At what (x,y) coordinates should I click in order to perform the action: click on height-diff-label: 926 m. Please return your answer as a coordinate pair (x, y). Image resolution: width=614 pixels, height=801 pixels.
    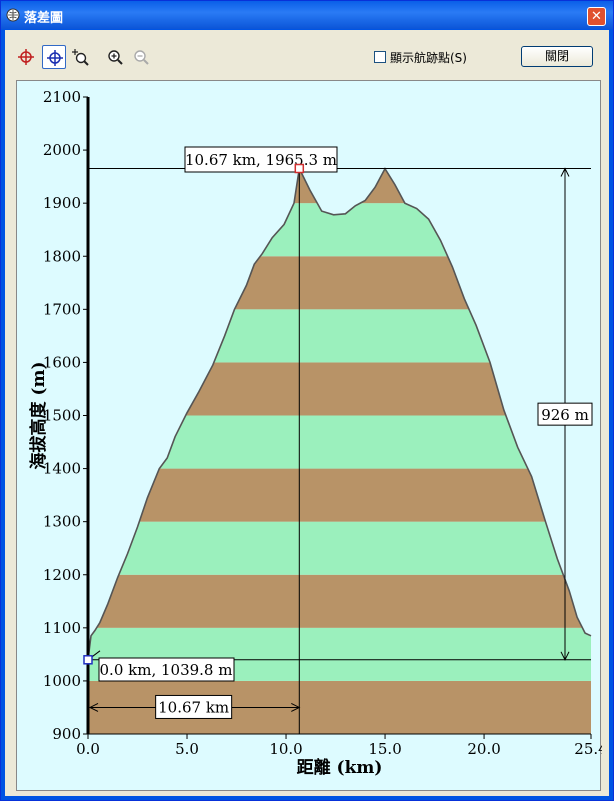
    Looking at the image, I should click on (565, 415).